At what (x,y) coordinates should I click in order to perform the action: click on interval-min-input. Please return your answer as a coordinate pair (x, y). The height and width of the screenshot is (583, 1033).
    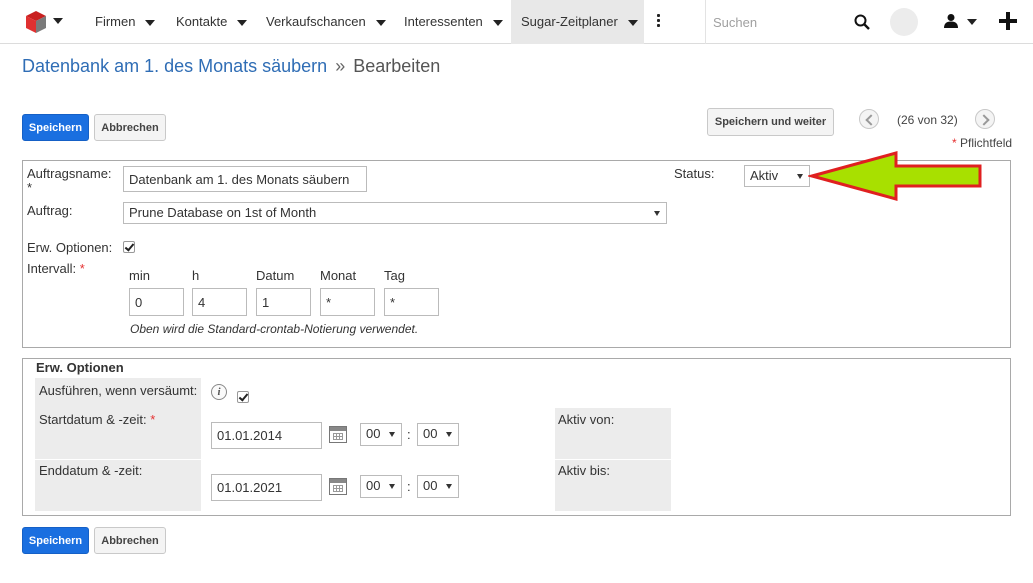
    Looking at the image, I should click on (156, 302).